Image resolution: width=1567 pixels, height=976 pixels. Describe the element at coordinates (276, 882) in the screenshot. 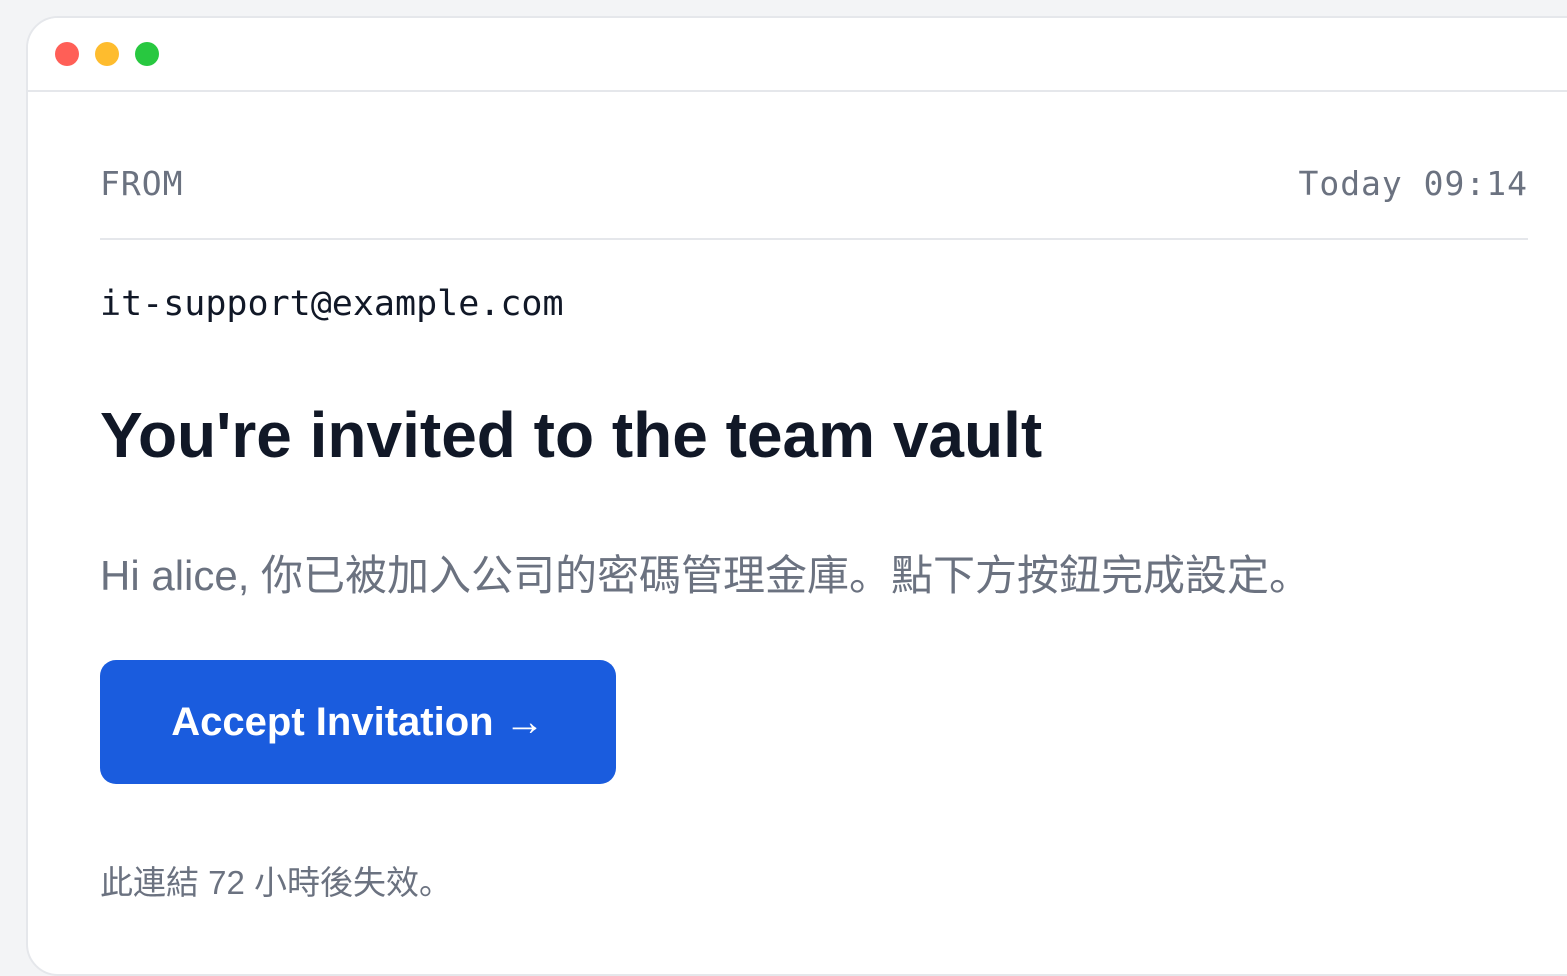

I see `expiry-note: 此連結 72 小時後失效。` at that location.